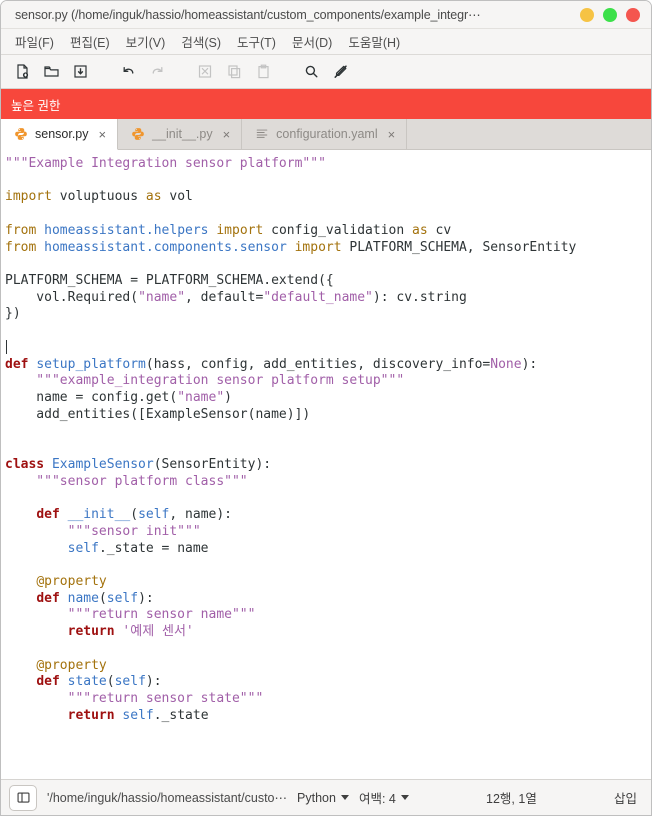  Describe the element at coordinates (610, 14) in the screenshot. I see `maximize-button` at that location.